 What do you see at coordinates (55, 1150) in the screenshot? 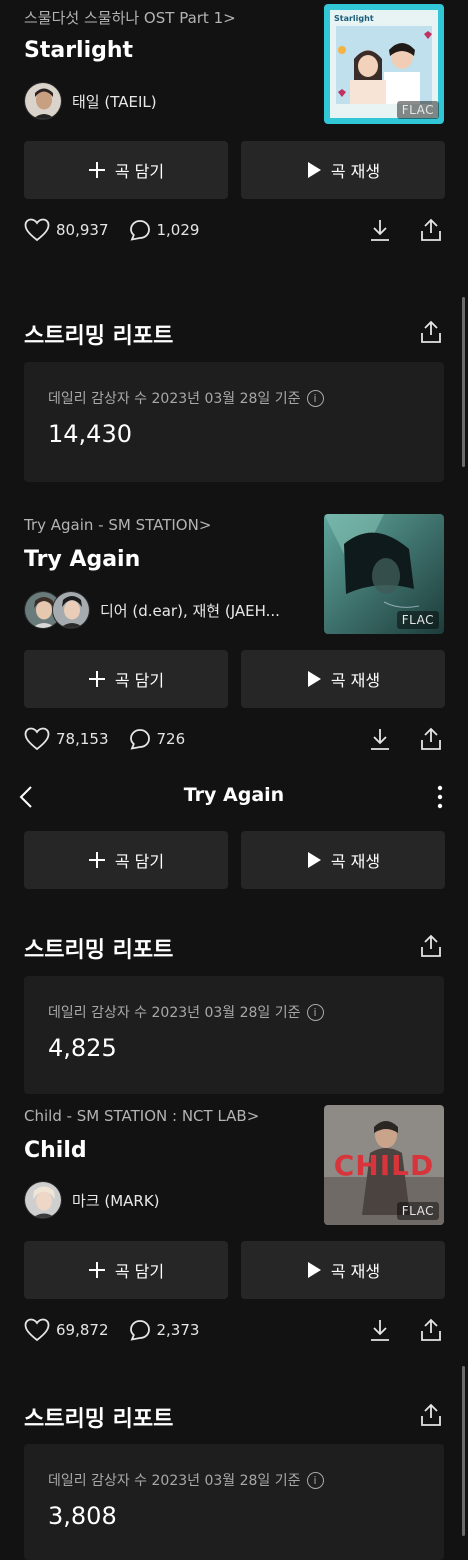
I see `track-title: Child` at bounding box center [55, 1150].